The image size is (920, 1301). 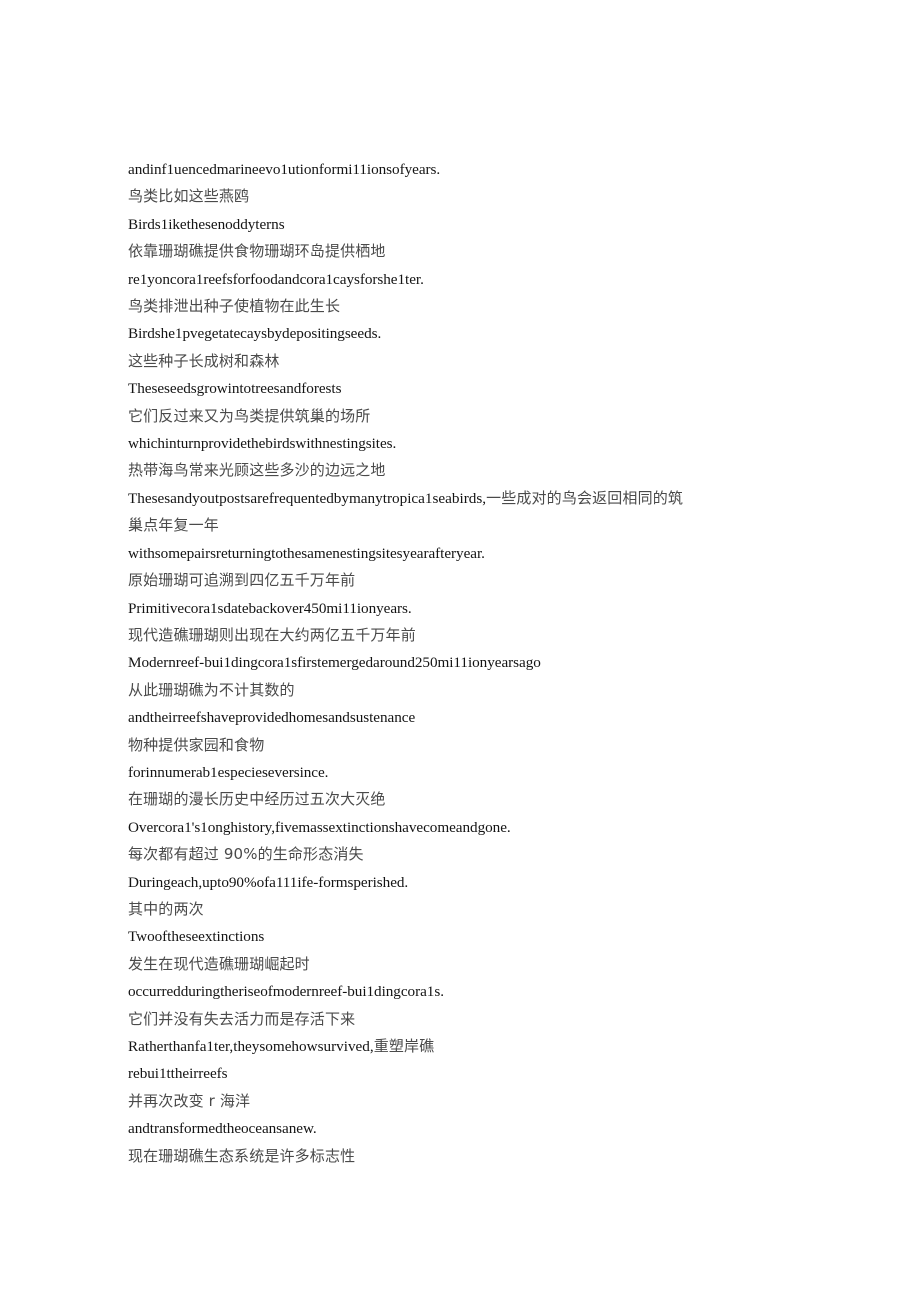 I want to click on text-run-latin: Ratherthanfa1ter,theysomehowsurvived,, so click(x=251, y=1046).